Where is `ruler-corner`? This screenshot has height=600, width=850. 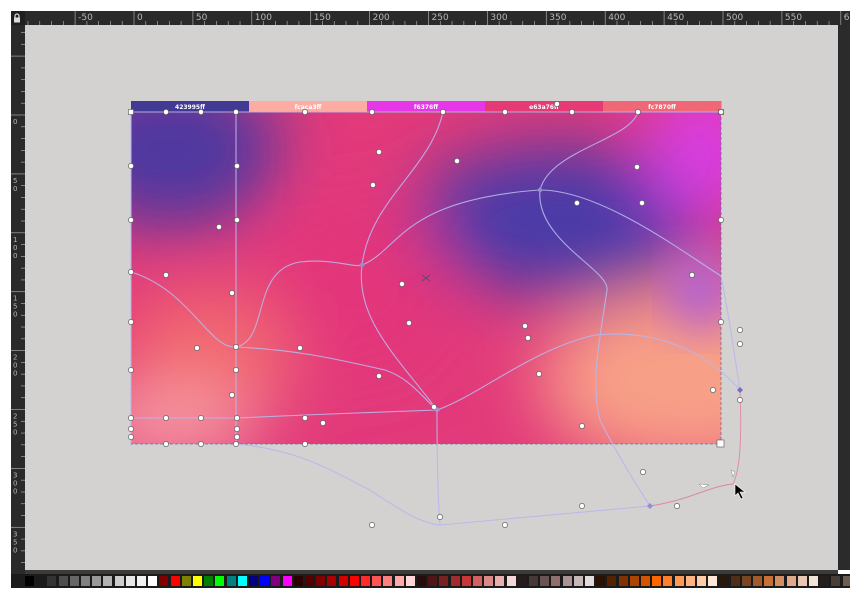
ruler-corner is located at coordinates (18, 18).